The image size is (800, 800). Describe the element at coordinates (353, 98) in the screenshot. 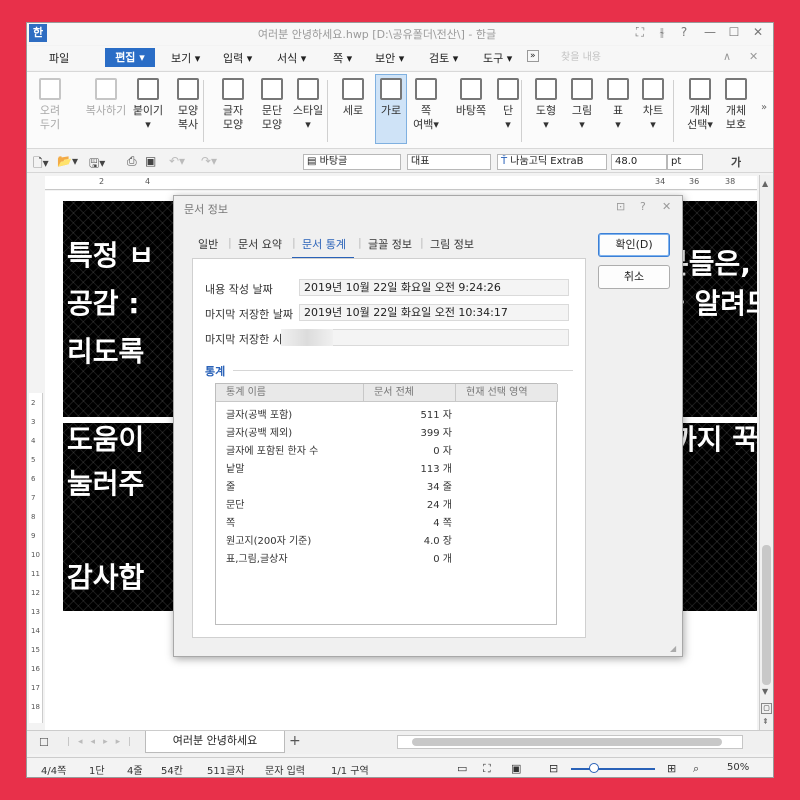

I see `ribbon-button-portrait: 세로` at that location.